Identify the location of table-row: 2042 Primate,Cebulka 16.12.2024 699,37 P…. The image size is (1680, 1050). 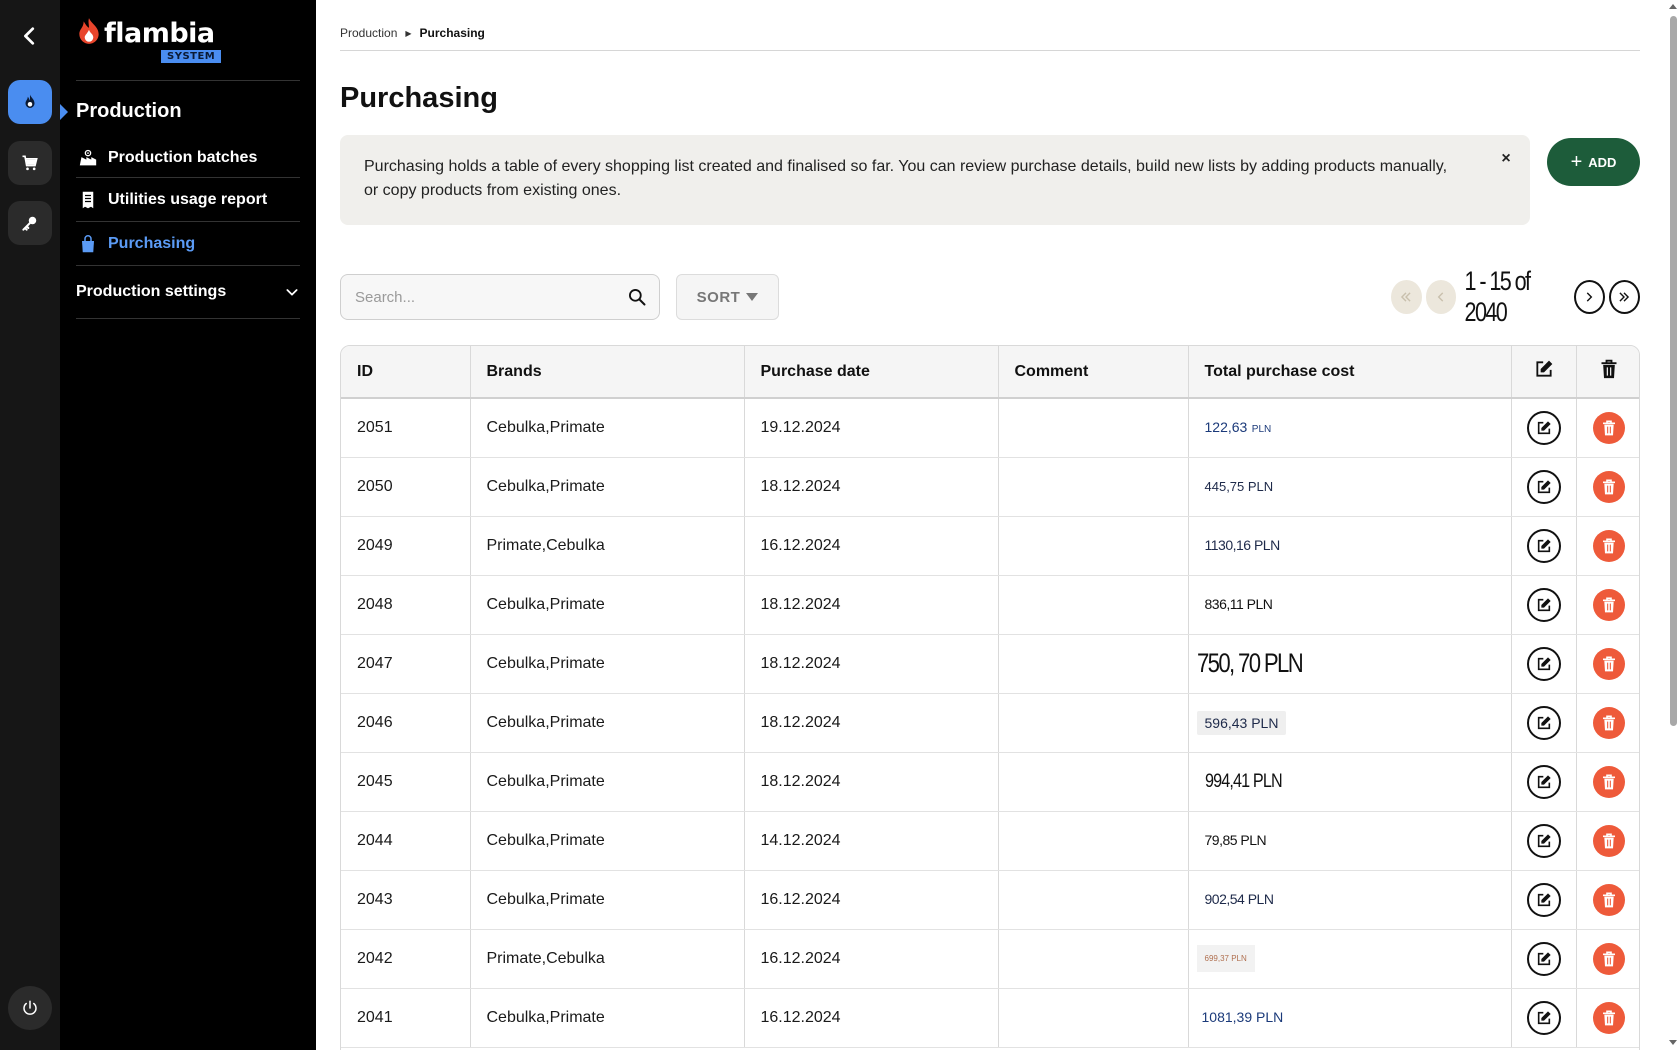
(990, 959).